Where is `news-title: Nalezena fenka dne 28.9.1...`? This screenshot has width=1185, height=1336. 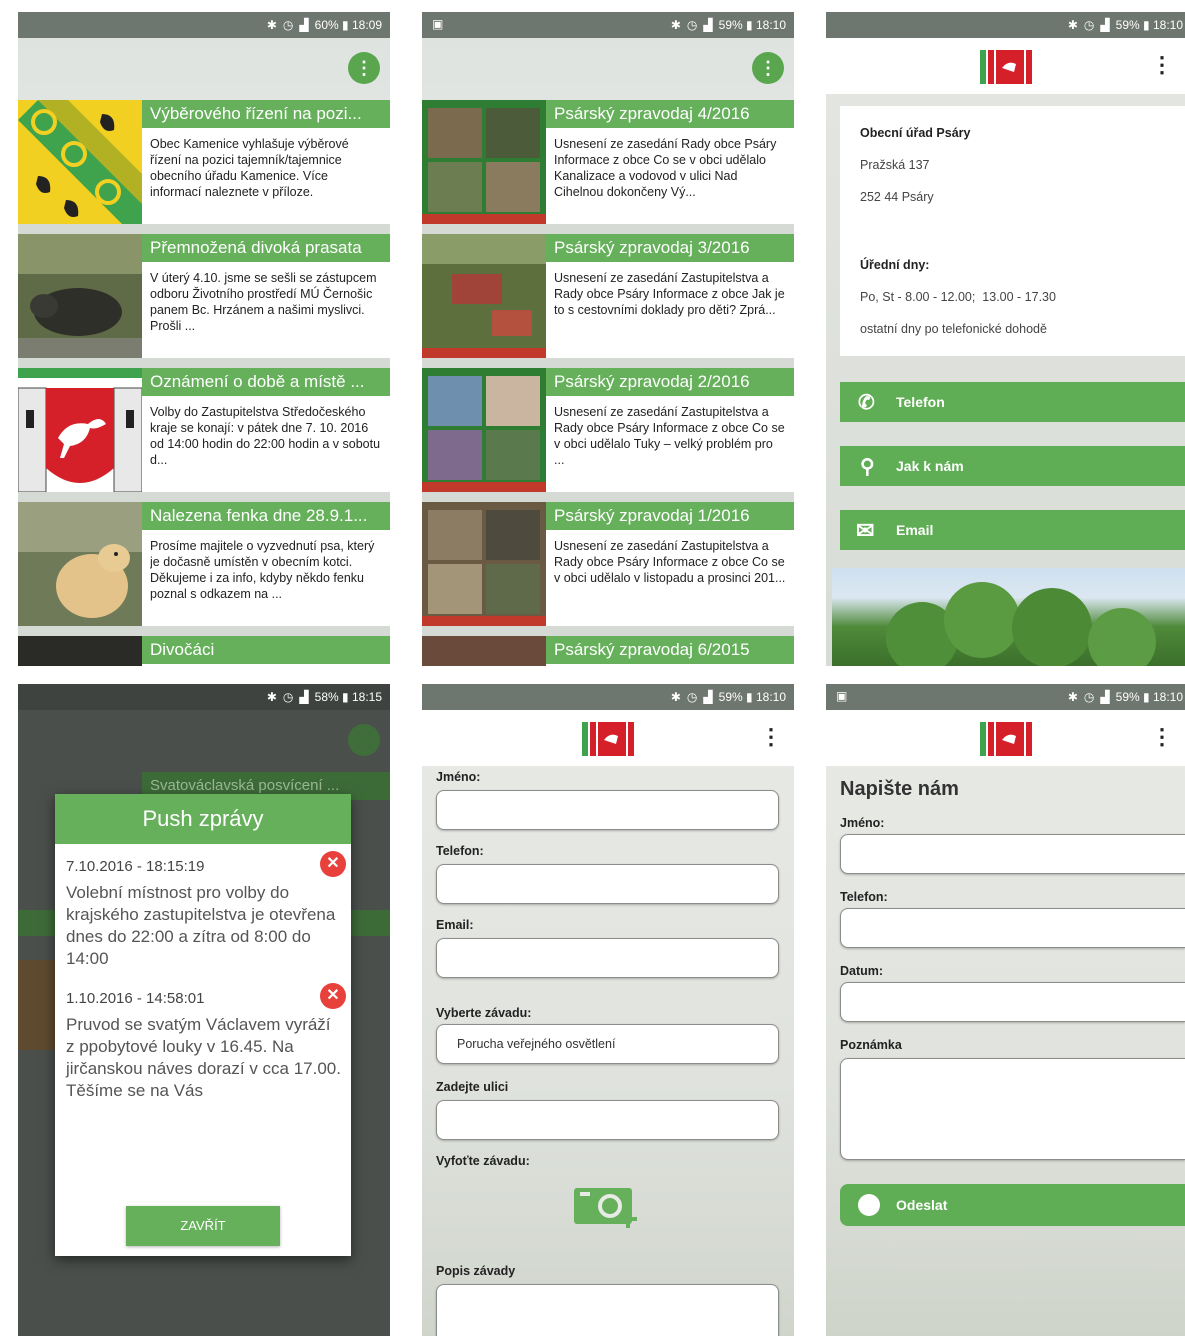 news-title: Nalezena fenka dne 28.9.1... is located at coordinates (266, 516).